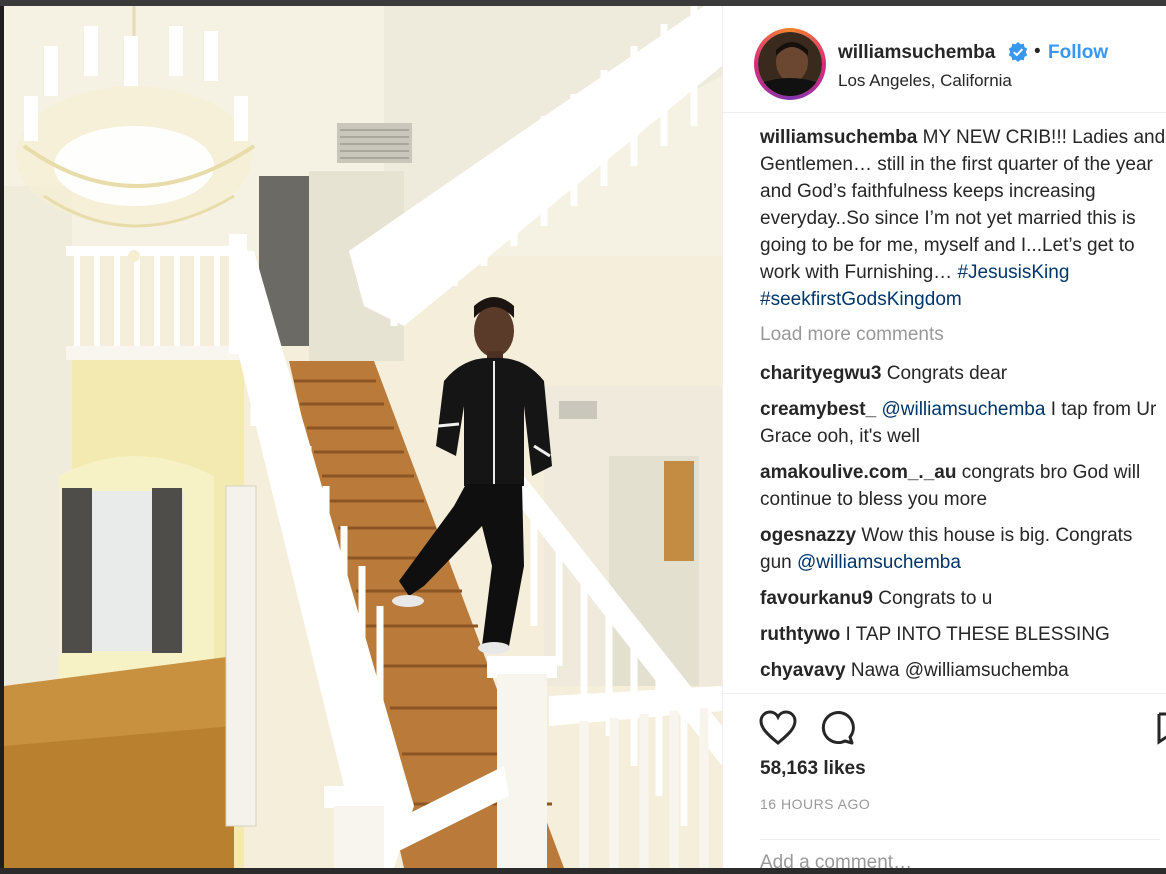 Image resolution: width=1166 pixels, height=874 pixels. What do you see at coordinates (963, 334) in the screenshot?
I see `load-more-comments-button: Load more comments` at bounding box center [963, 334].